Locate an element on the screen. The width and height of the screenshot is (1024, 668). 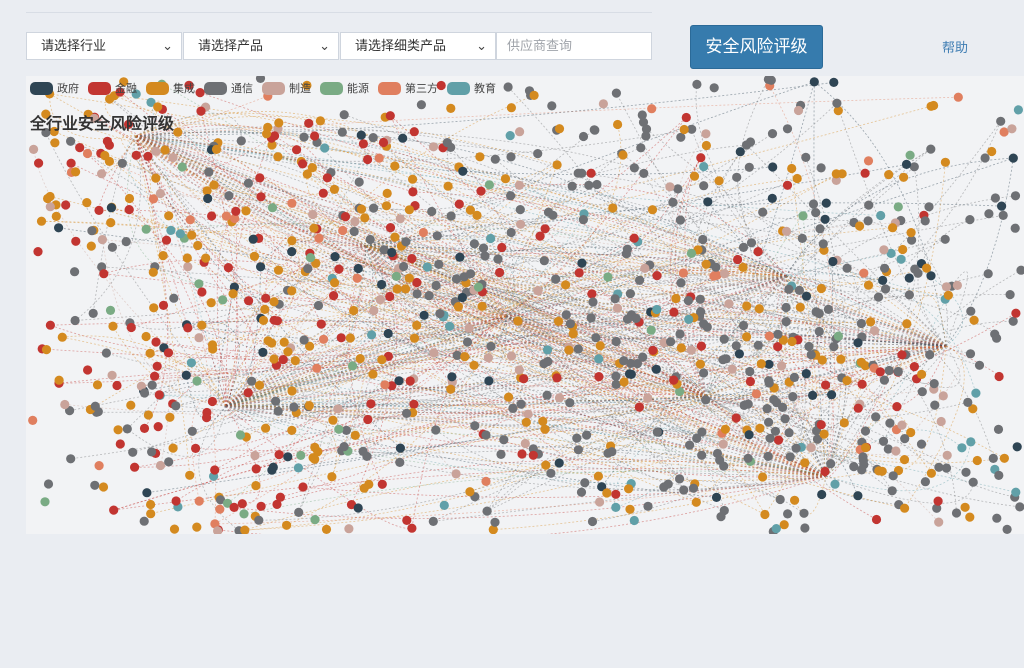
industry-select: 请选择行业 ⌄ is located at coordinates (104, 46).